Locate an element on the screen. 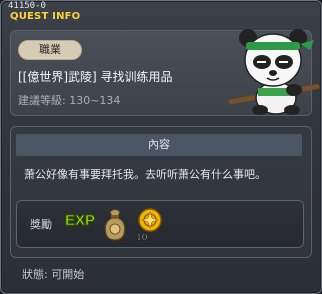 The image size is (322, 294). exp-text: EXP is located at coordinates (80, 220).